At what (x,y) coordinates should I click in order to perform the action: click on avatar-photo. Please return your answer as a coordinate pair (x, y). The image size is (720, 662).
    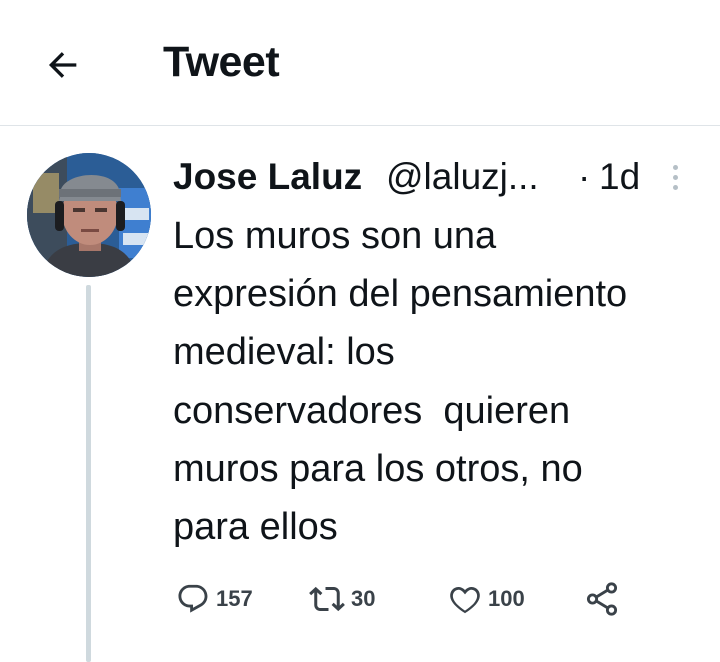
    Looking at the image, I should click on (89, 215).